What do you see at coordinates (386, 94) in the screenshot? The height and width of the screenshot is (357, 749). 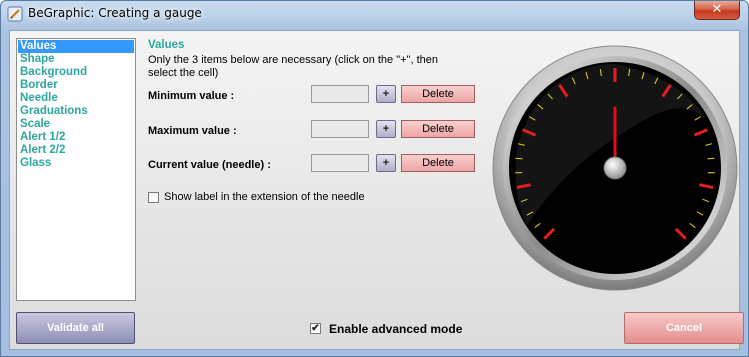 I see `minimum-value-plus-button: +` at bounding box center [386, 94].